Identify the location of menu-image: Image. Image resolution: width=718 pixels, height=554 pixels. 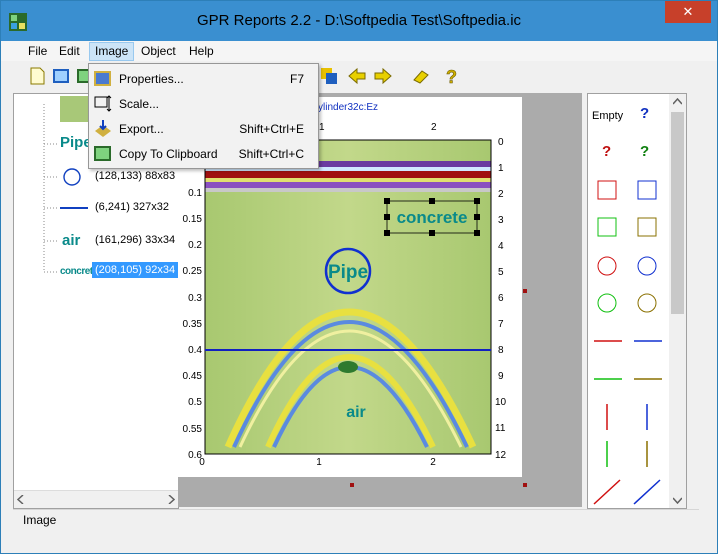
(112, 51).